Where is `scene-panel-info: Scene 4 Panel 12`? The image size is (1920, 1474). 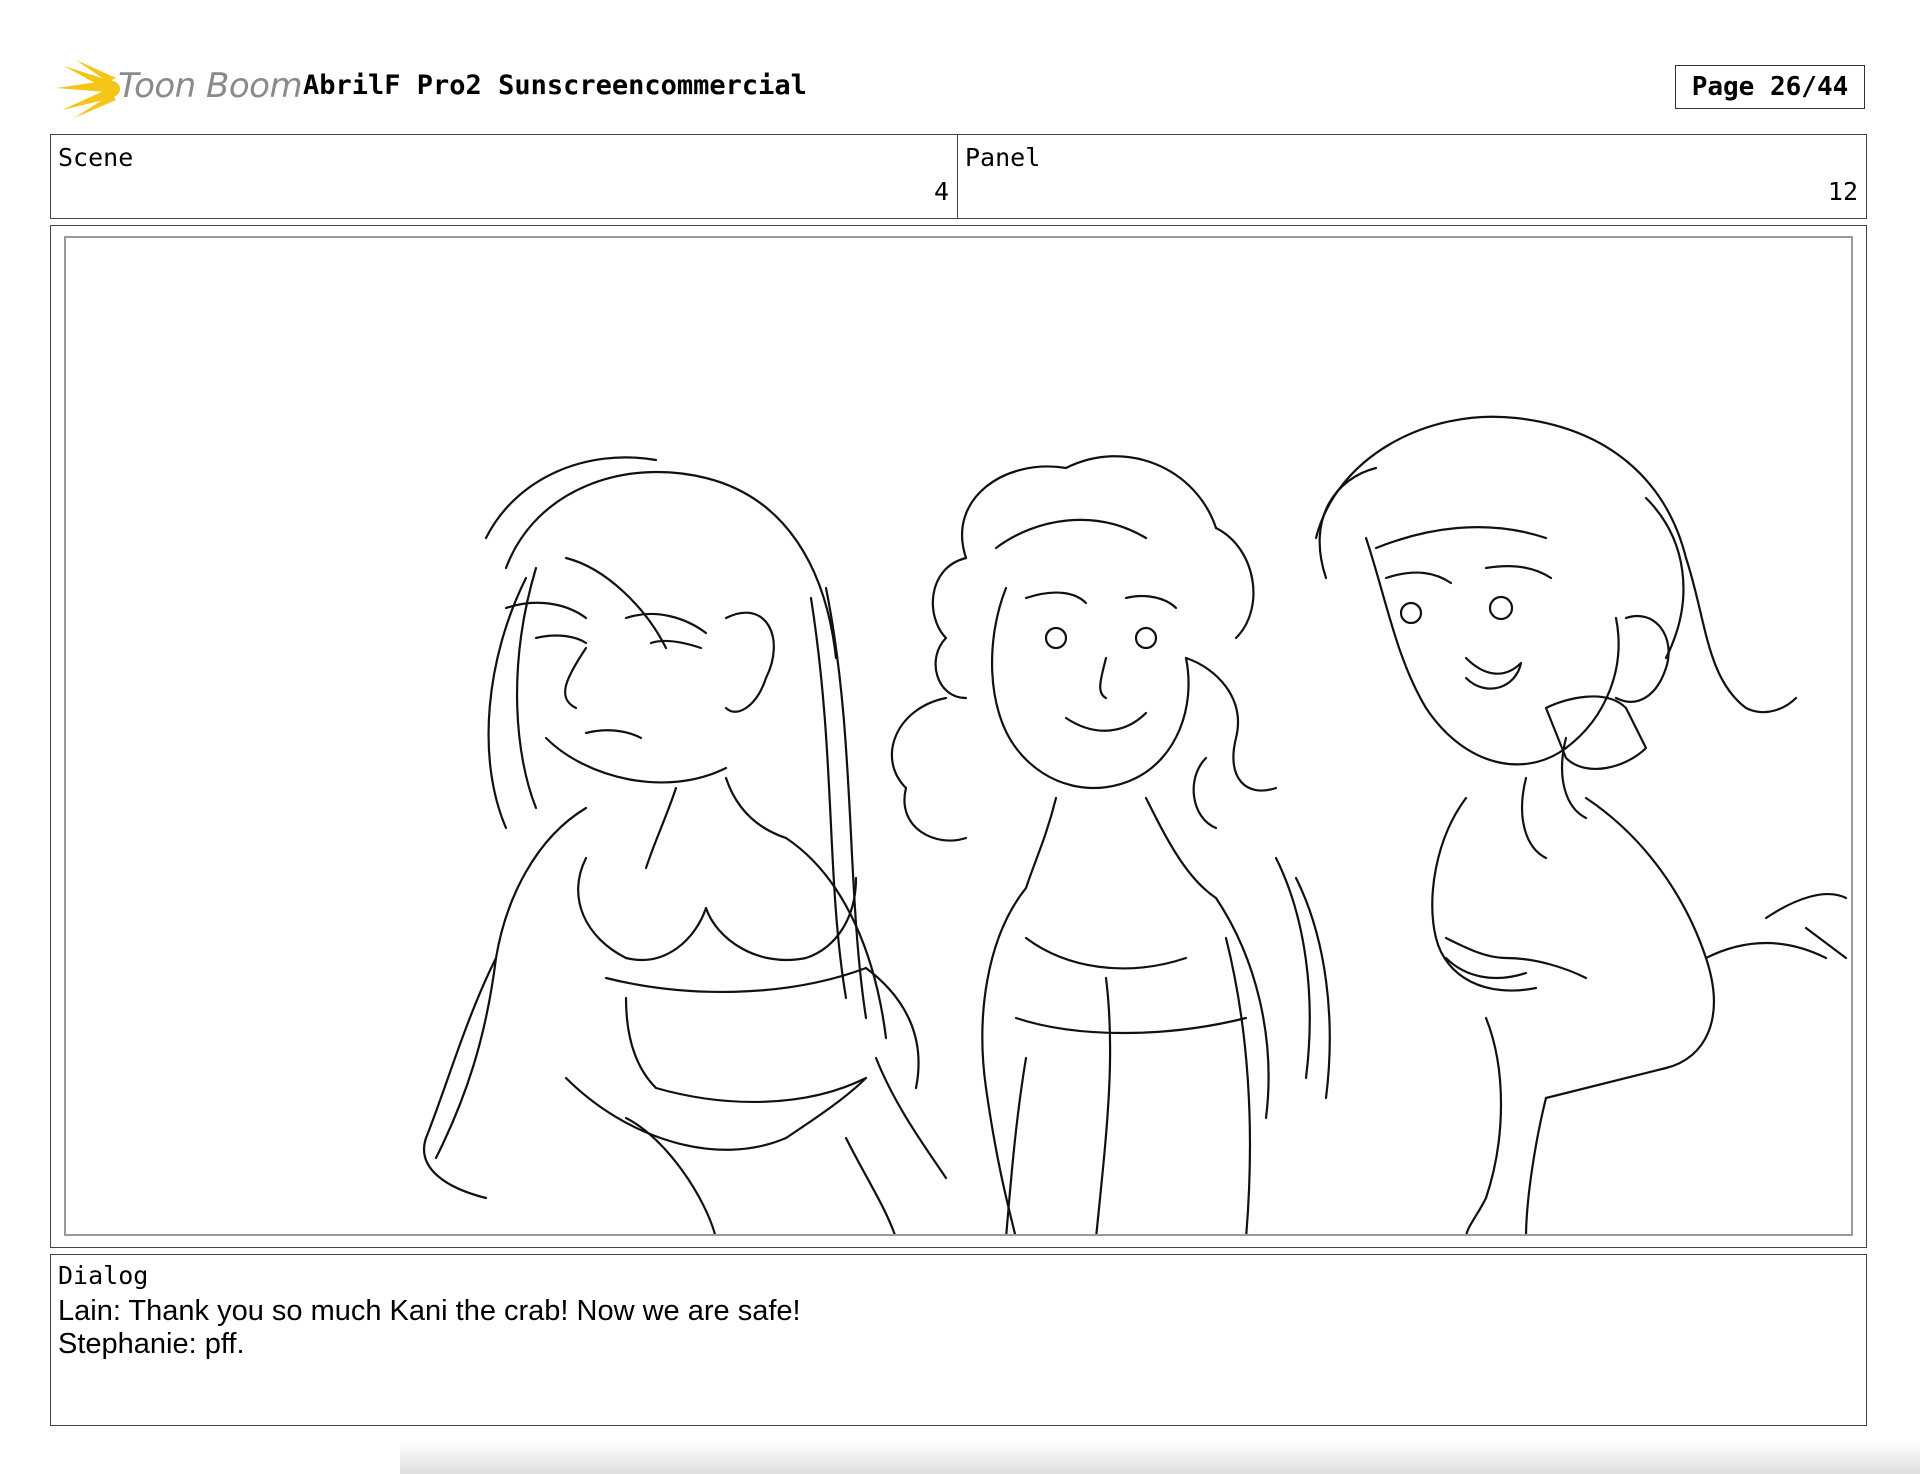 scene-panel-info: Scene 4 Panel 12 is located at coordinates (958, 176).